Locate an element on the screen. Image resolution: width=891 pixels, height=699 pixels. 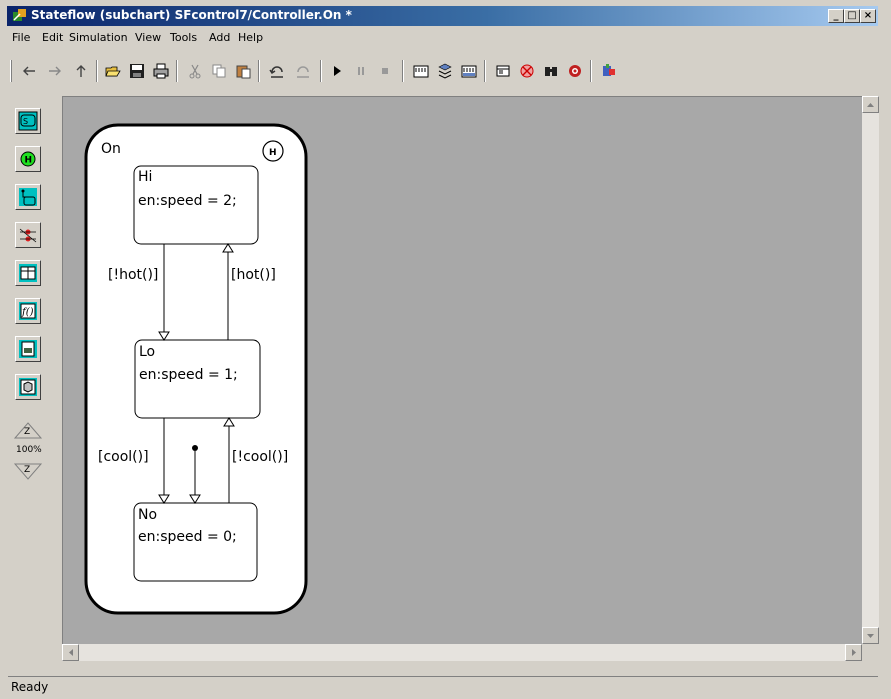
zoom-in-label: Z is located at coordinates (27, 432).